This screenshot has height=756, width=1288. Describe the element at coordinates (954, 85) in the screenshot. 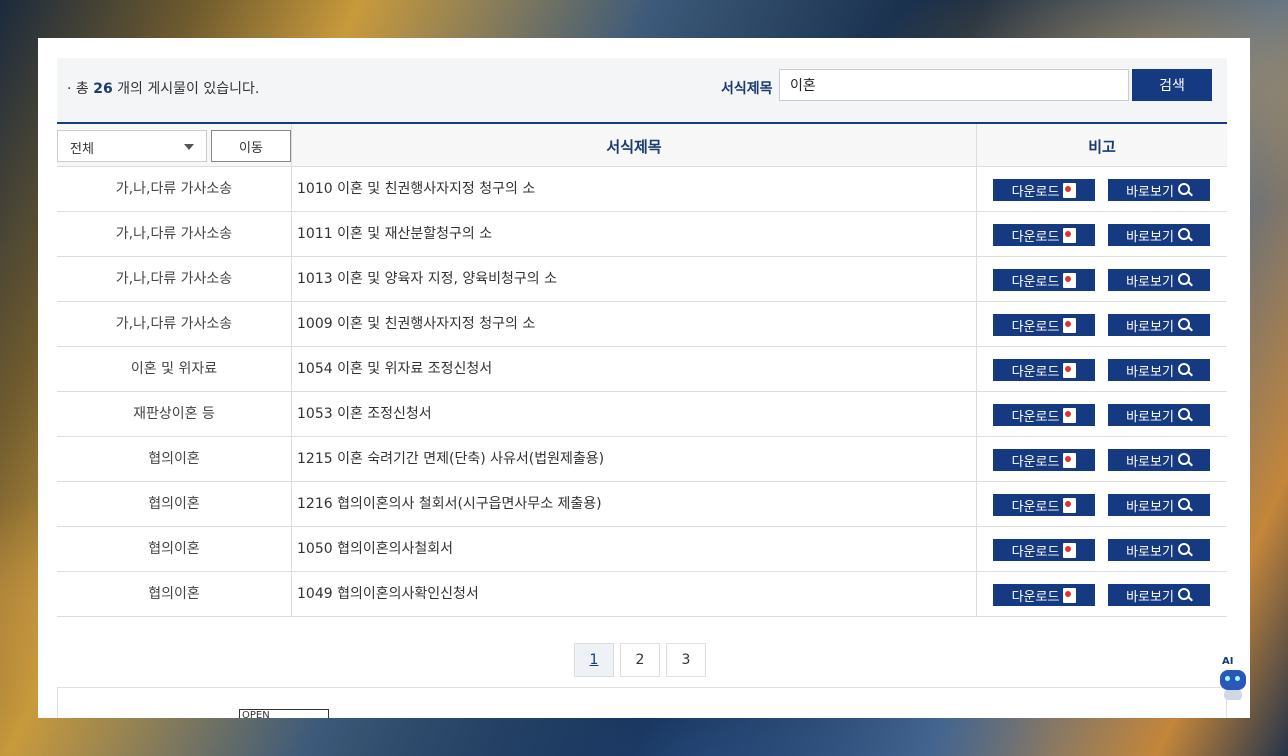

I see `search-input` at that location.